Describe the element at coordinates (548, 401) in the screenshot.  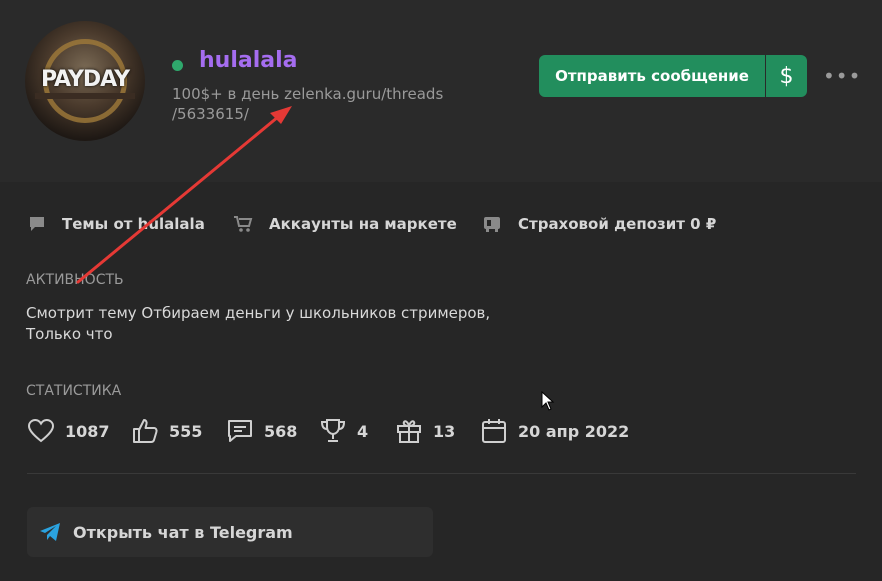
I see `mouse-cursor-icon` at that location.